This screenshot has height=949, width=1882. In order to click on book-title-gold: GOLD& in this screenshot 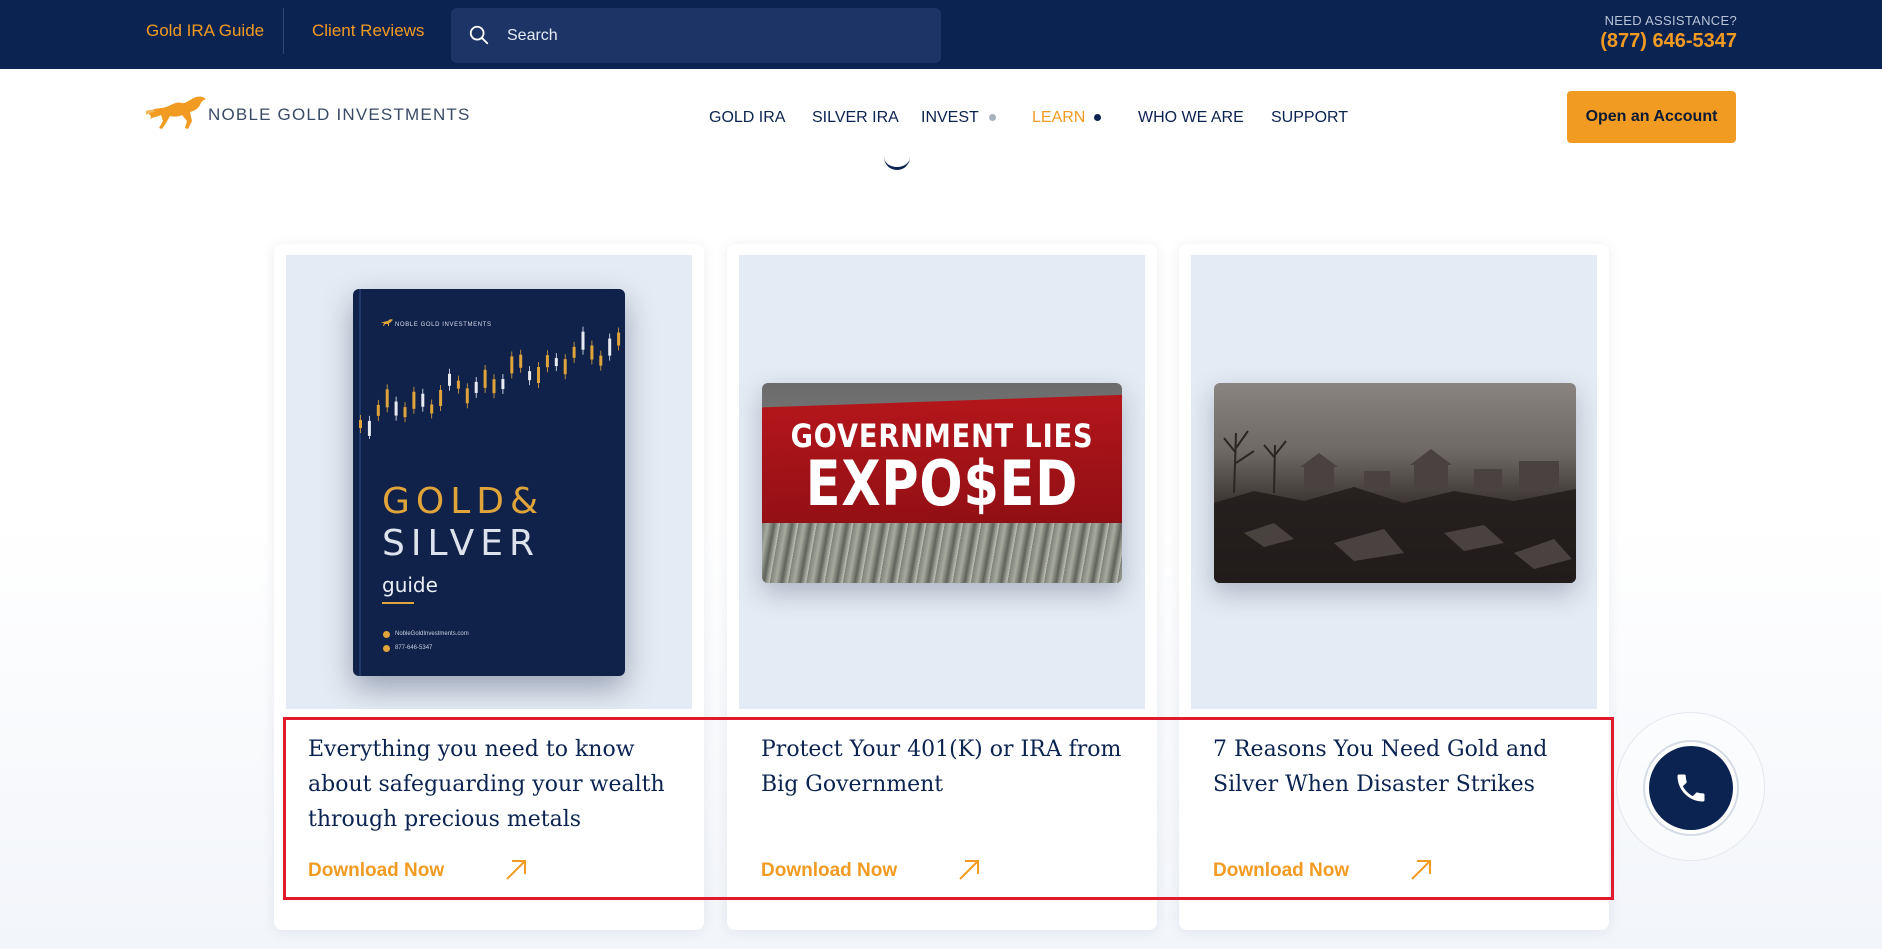, I will do `click(463, 501)`.